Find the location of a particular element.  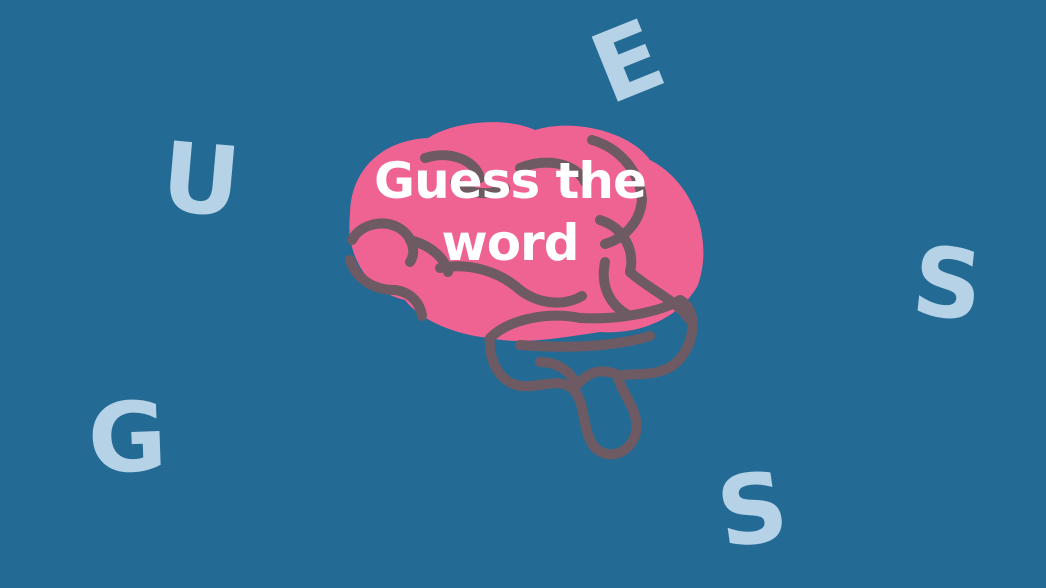

game-title-line-1: Guess the is located at coordinates (510, 181).